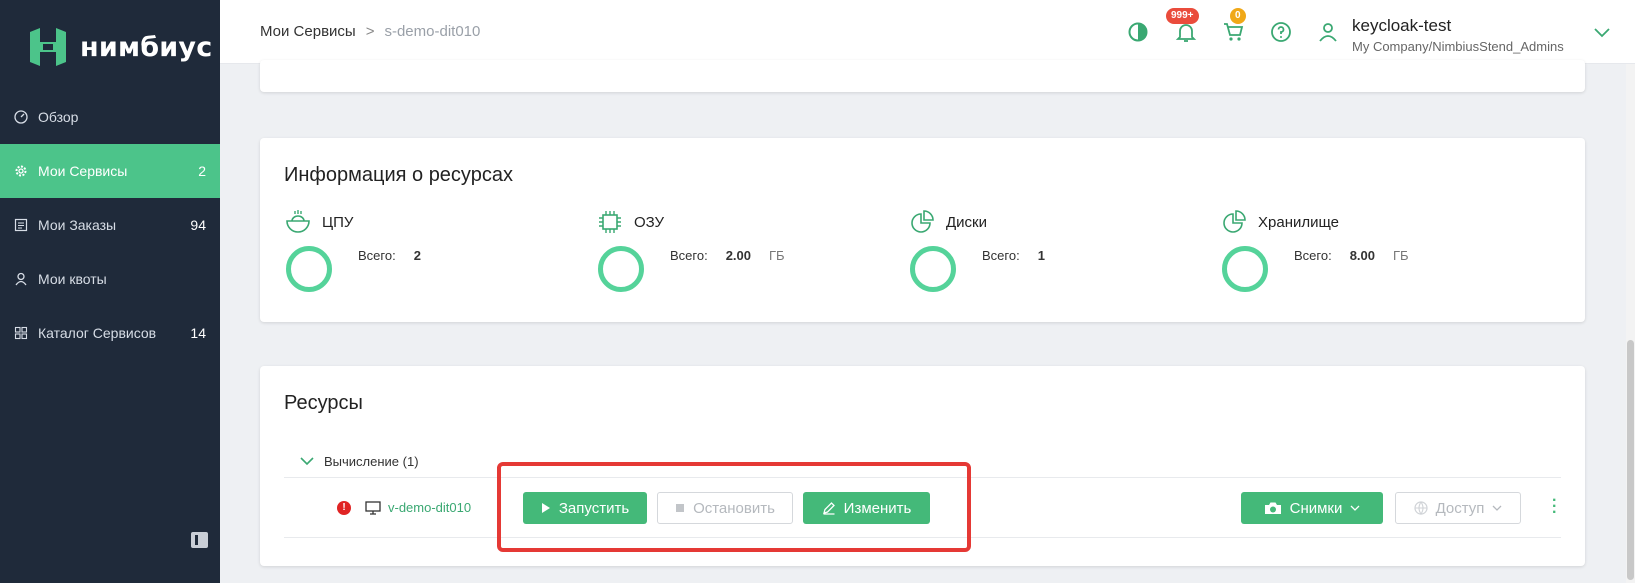 The image size is (1635, 583). I want to click on sidebar-item-label: Каталог Сервисов, so click(97, 333).